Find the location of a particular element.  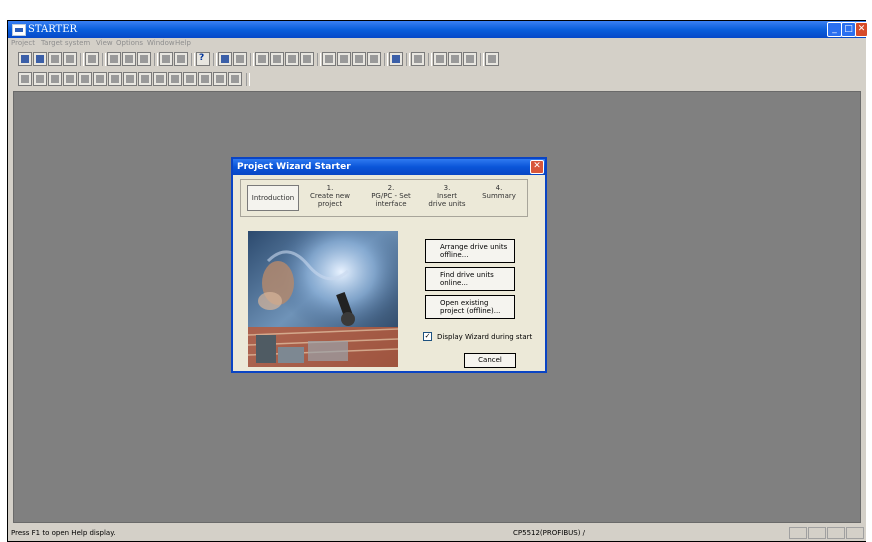

step-summary: 4. Summary is located at coordinates (499, 192).